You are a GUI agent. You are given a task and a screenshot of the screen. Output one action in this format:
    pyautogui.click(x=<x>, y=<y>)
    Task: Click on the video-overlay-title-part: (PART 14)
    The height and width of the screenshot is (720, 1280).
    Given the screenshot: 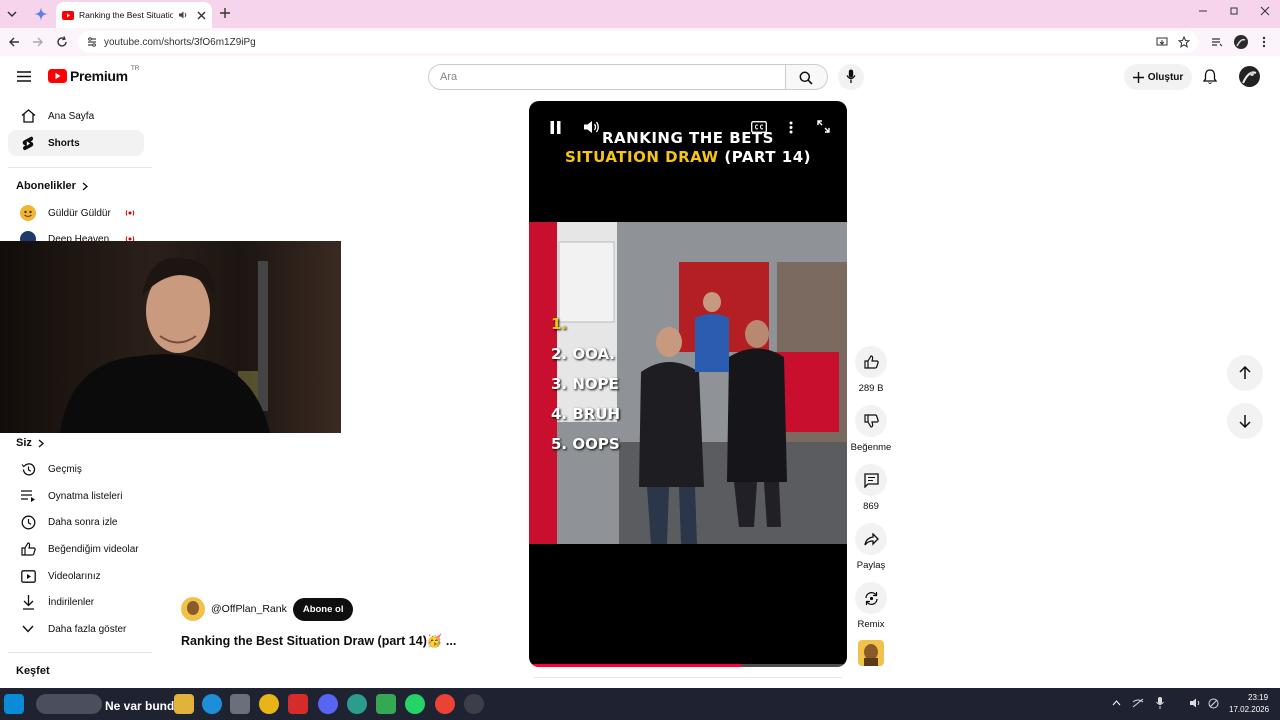 What is the action you would take?
    pyautogui.click(x=767, y=157)
    